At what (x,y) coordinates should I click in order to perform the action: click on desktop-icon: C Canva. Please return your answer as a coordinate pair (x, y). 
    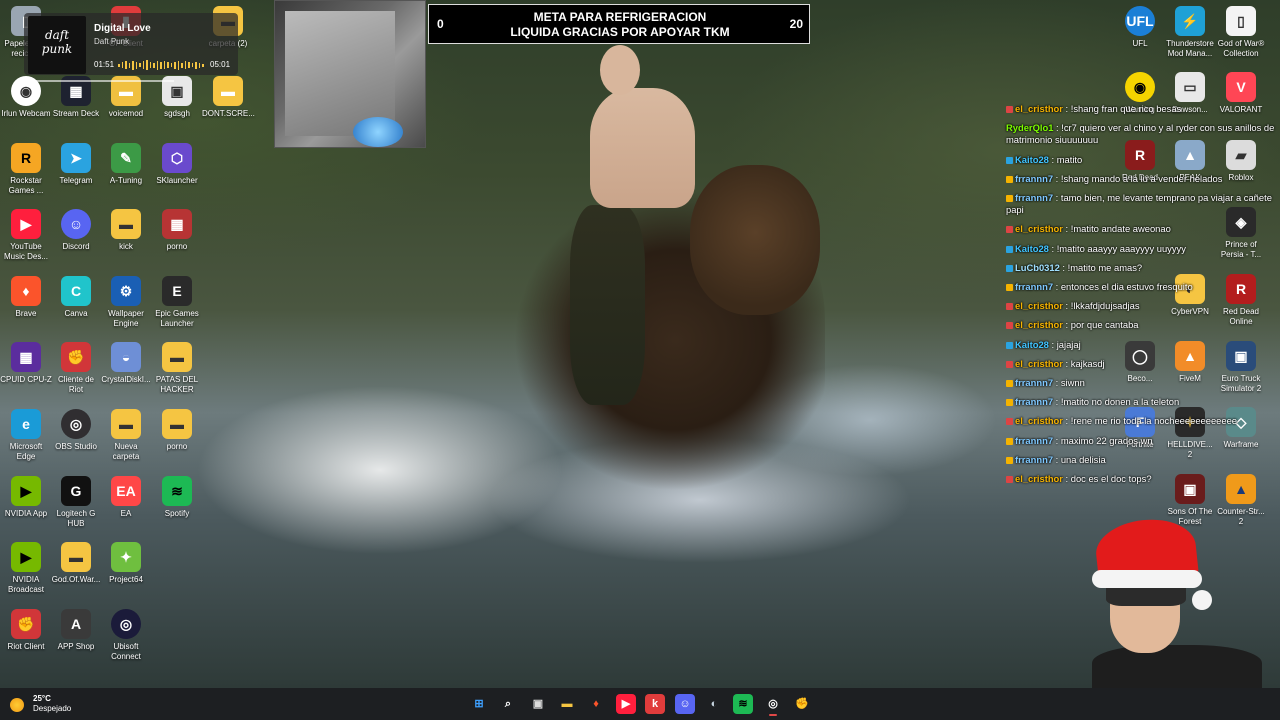
    Looking at the image, I should click on (76, 297).